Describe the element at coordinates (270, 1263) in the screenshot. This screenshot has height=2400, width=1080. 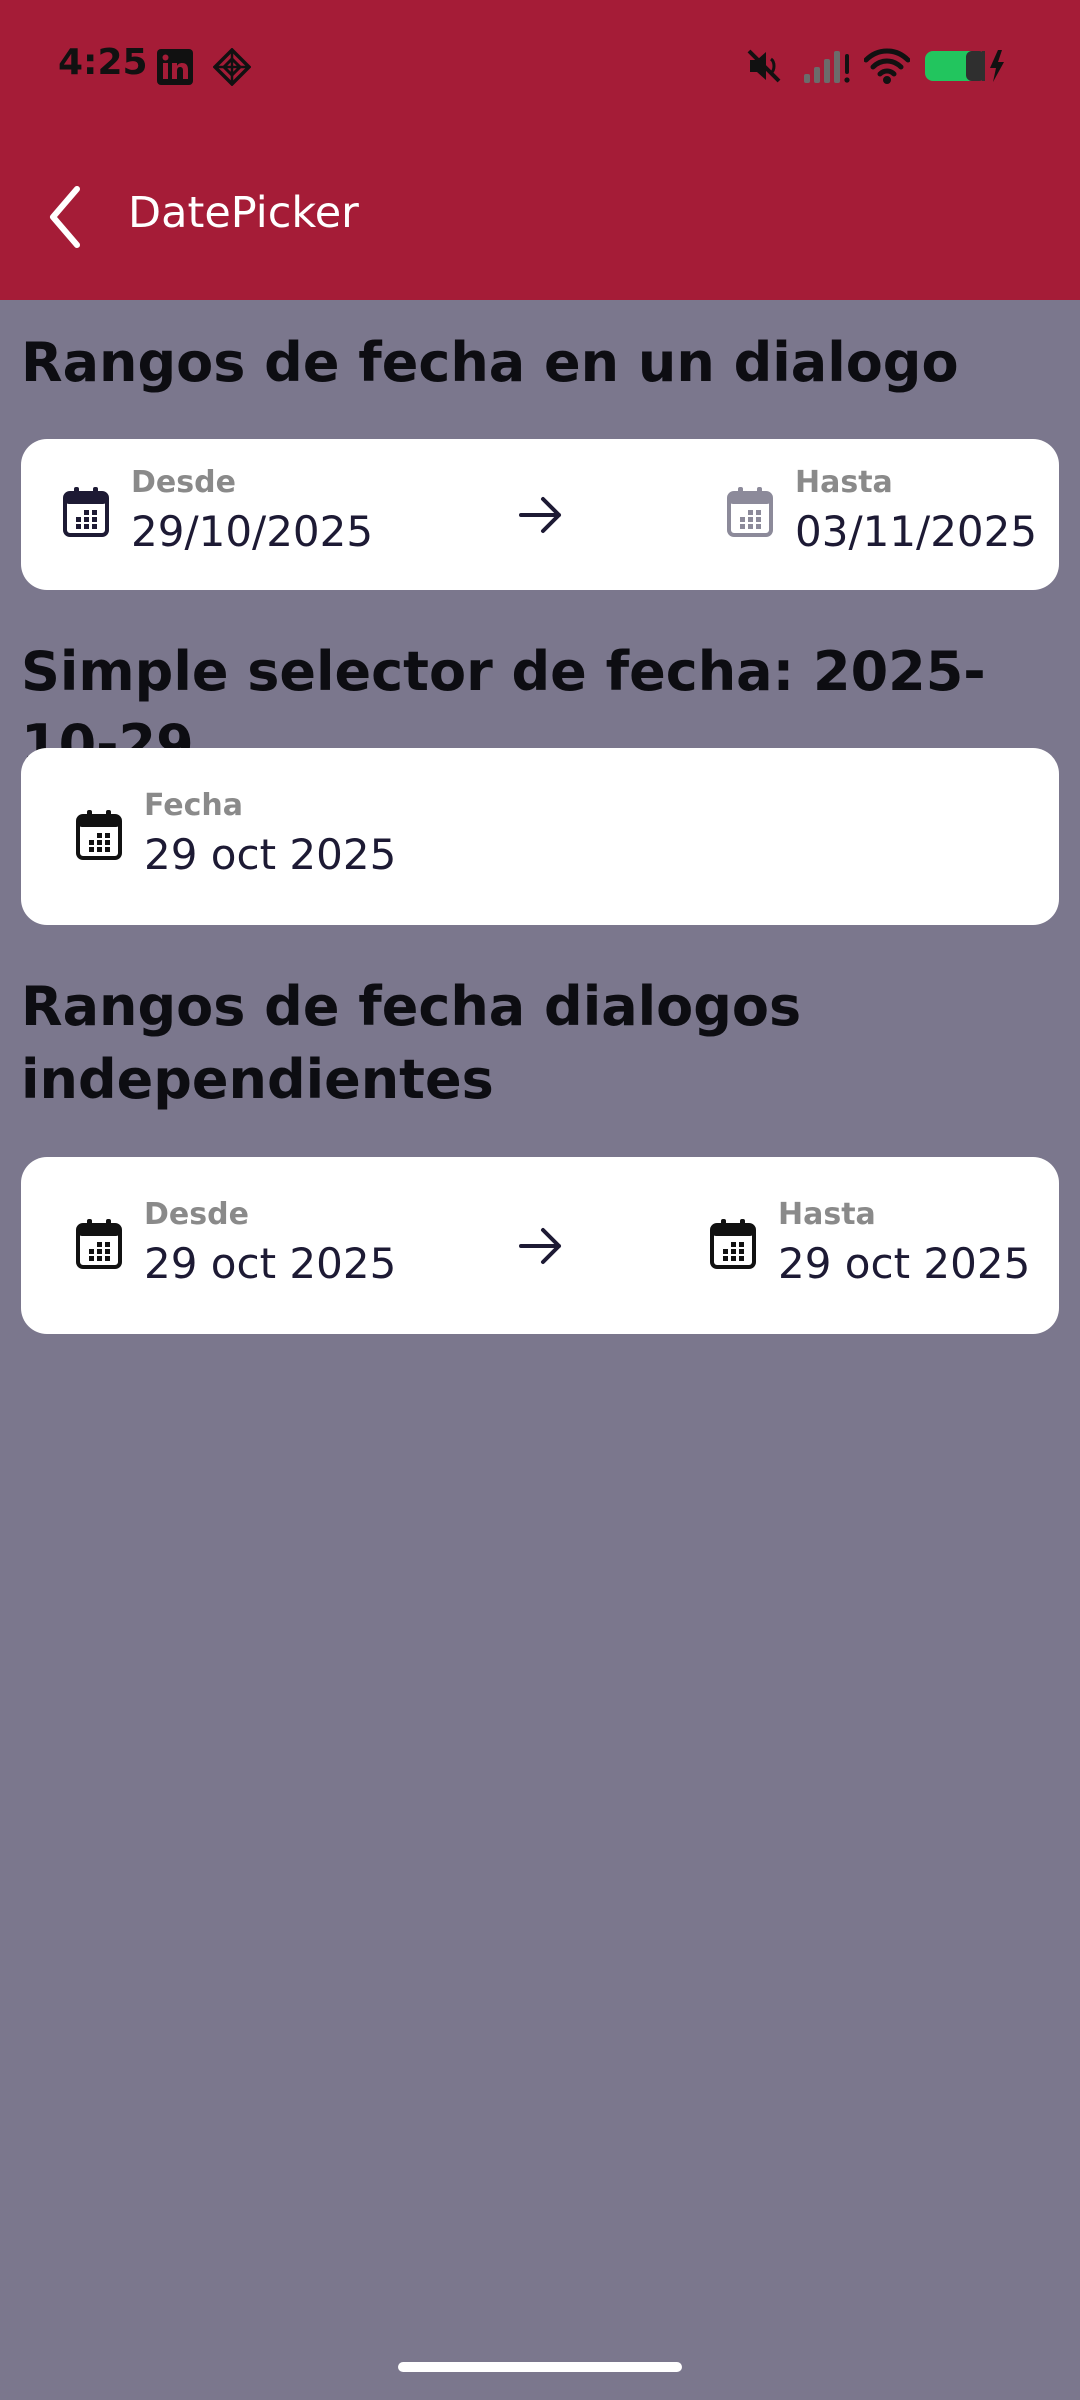
I see `independent-from-value: 29 oct 2025` at that location.